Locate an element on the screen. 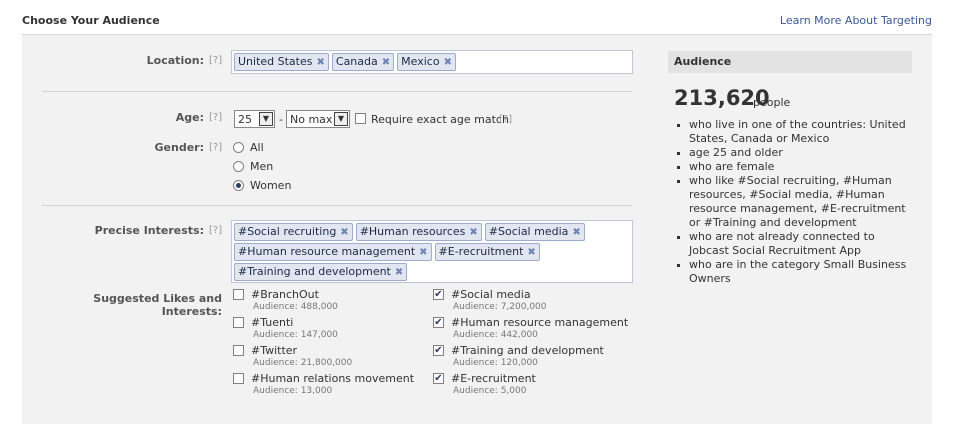 The image size is (957, 424). suggested-label: Suggested Likes and Interests: is located at coordinates (157, 305).